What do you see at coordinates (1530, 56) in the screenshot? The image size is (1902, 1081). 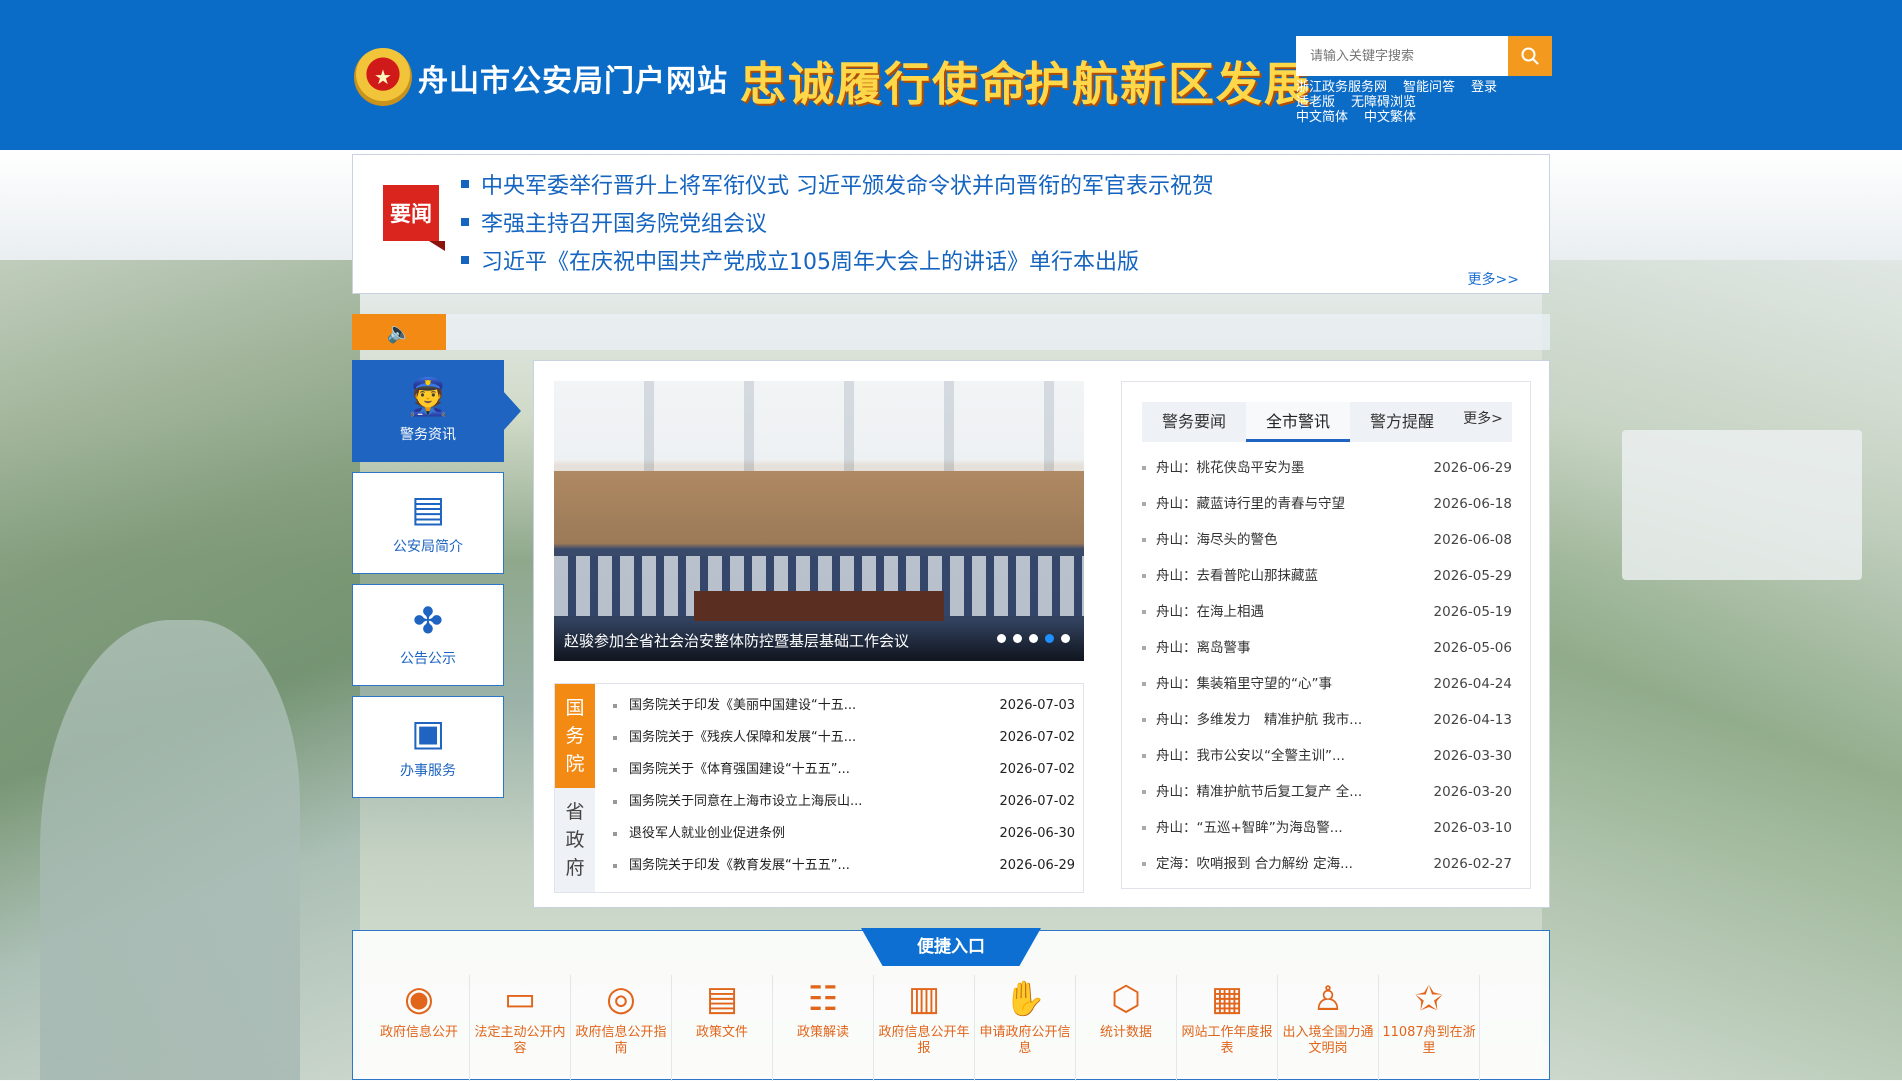 I see `search-button` at bounding box center [1530, 56].